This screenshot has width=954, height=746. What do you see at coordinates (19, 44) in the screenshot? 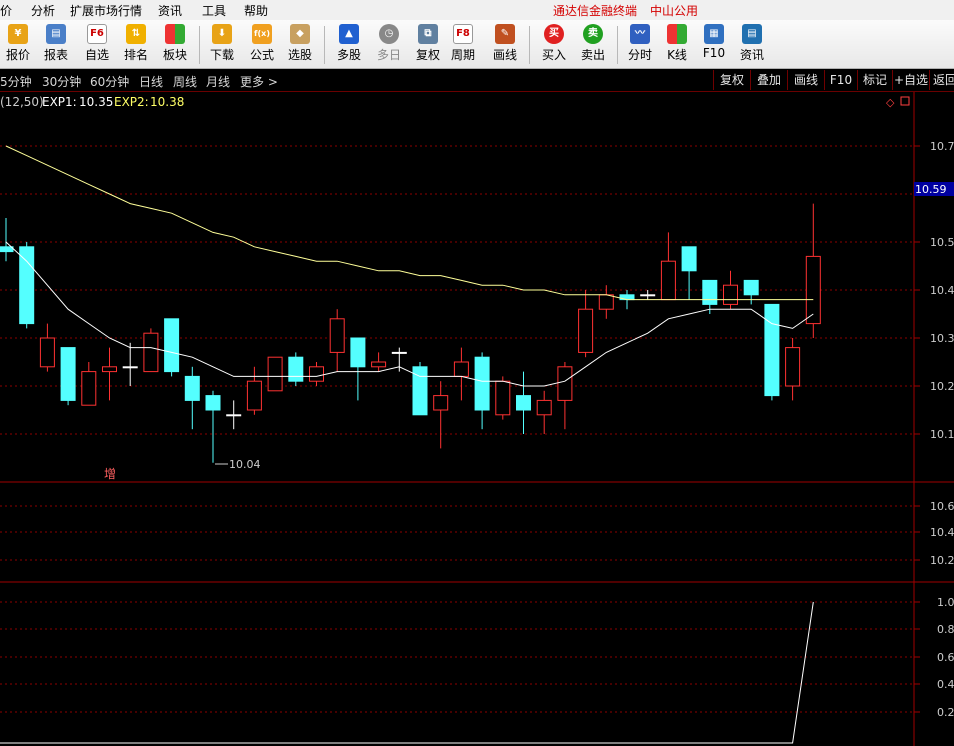
I see `quote-button: ¥ 报价` at bounding box center [19, 44].